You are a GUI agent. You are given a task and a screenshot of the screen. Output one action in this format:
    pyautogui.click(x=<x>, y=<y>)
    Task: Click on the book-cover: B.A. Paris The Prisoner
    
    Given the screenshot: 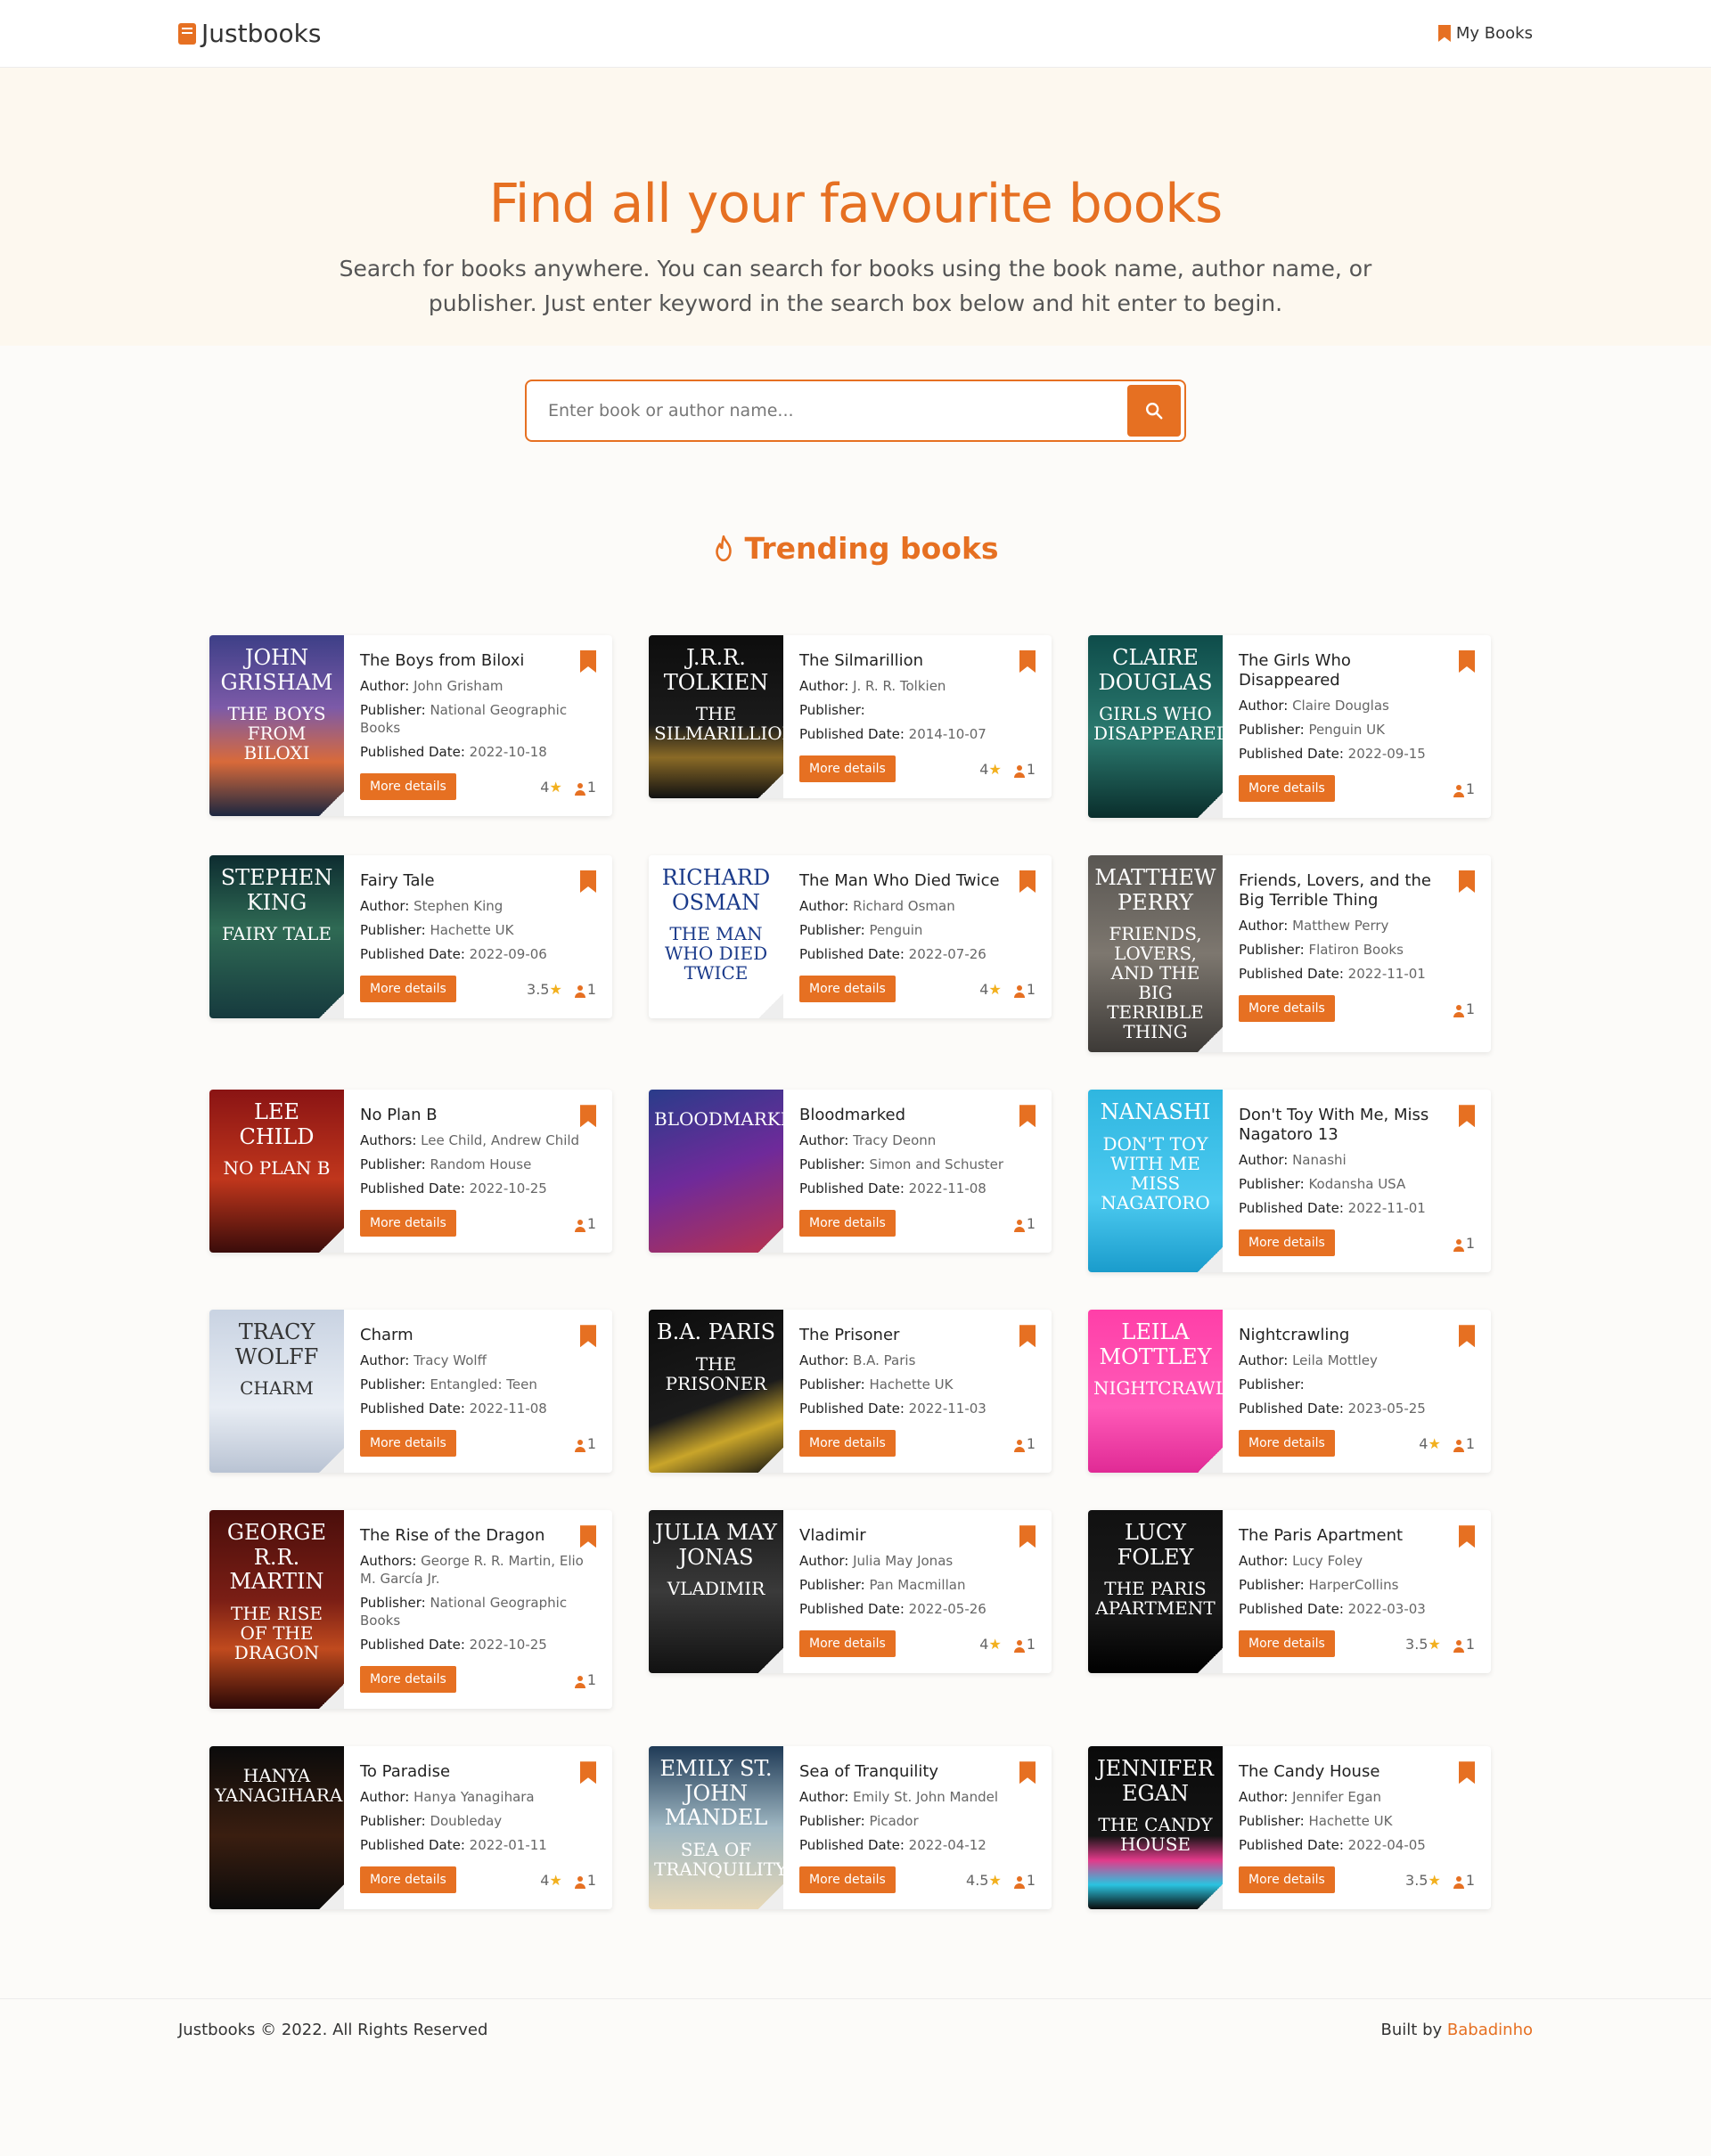 What is the action you would take?
    pyautogui.click(x=716, y=1392)
    